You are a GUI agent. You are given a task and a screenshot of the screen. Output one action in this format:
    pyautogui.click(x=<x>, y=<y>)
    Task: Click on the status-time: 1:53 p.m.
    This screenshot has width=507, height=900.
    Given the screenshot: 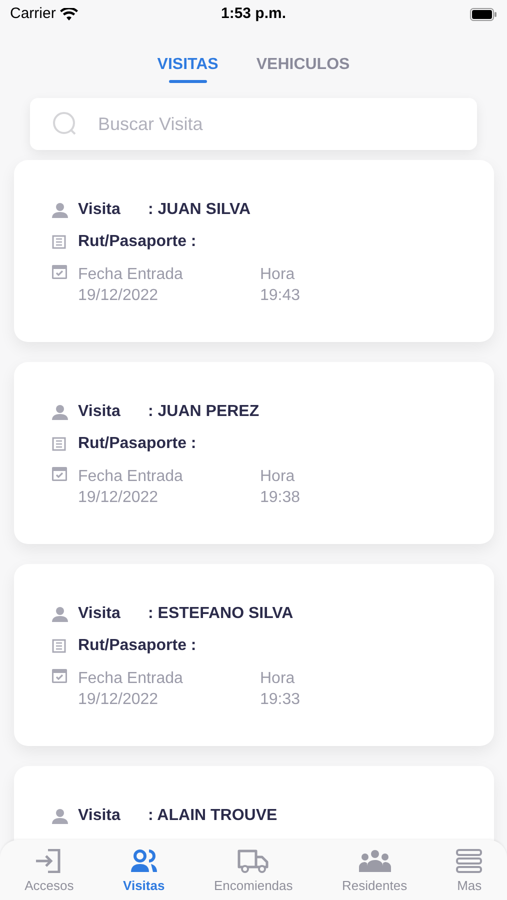 What is the action you would take?
    pyautogui.click(x=253, y=14)
    